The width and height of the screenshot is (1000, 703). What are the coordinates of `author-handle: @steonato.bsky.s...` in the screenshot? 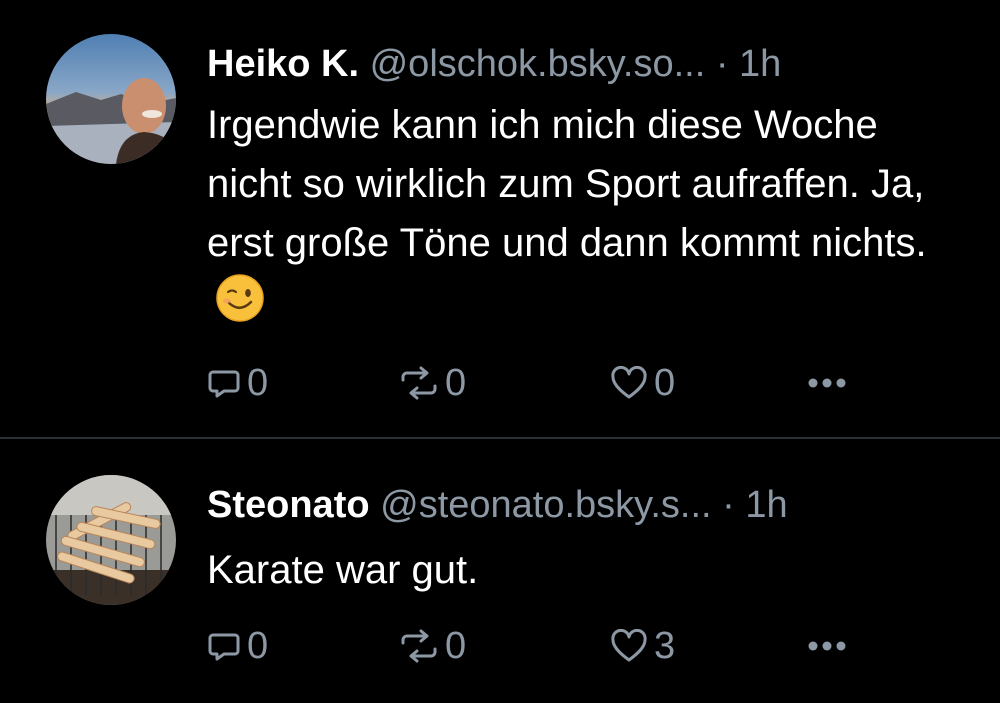 It's located at (545, 505).